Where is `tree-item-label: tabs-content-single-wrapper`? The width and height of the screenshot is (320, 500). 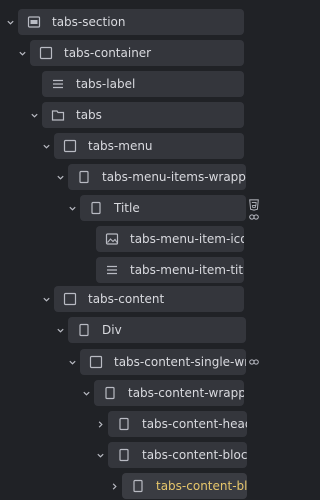 tree-item-label: tabs-content-single-wrapper is located at coordinates (180, 362).